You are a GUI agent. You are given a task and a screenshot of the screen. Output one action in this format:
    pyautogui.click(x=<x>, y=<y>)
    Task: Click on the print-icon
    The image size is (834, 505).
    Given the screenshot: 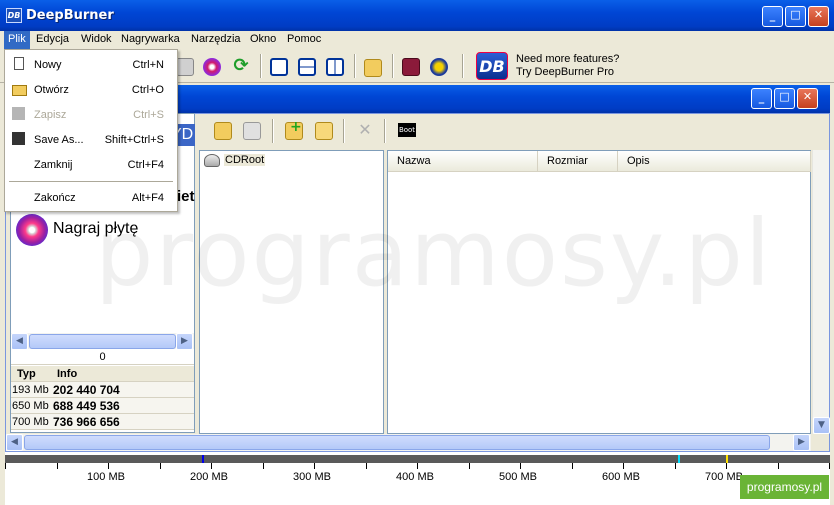 What is the action you would take?
    pyautogui.click(x=185, y=67)
    